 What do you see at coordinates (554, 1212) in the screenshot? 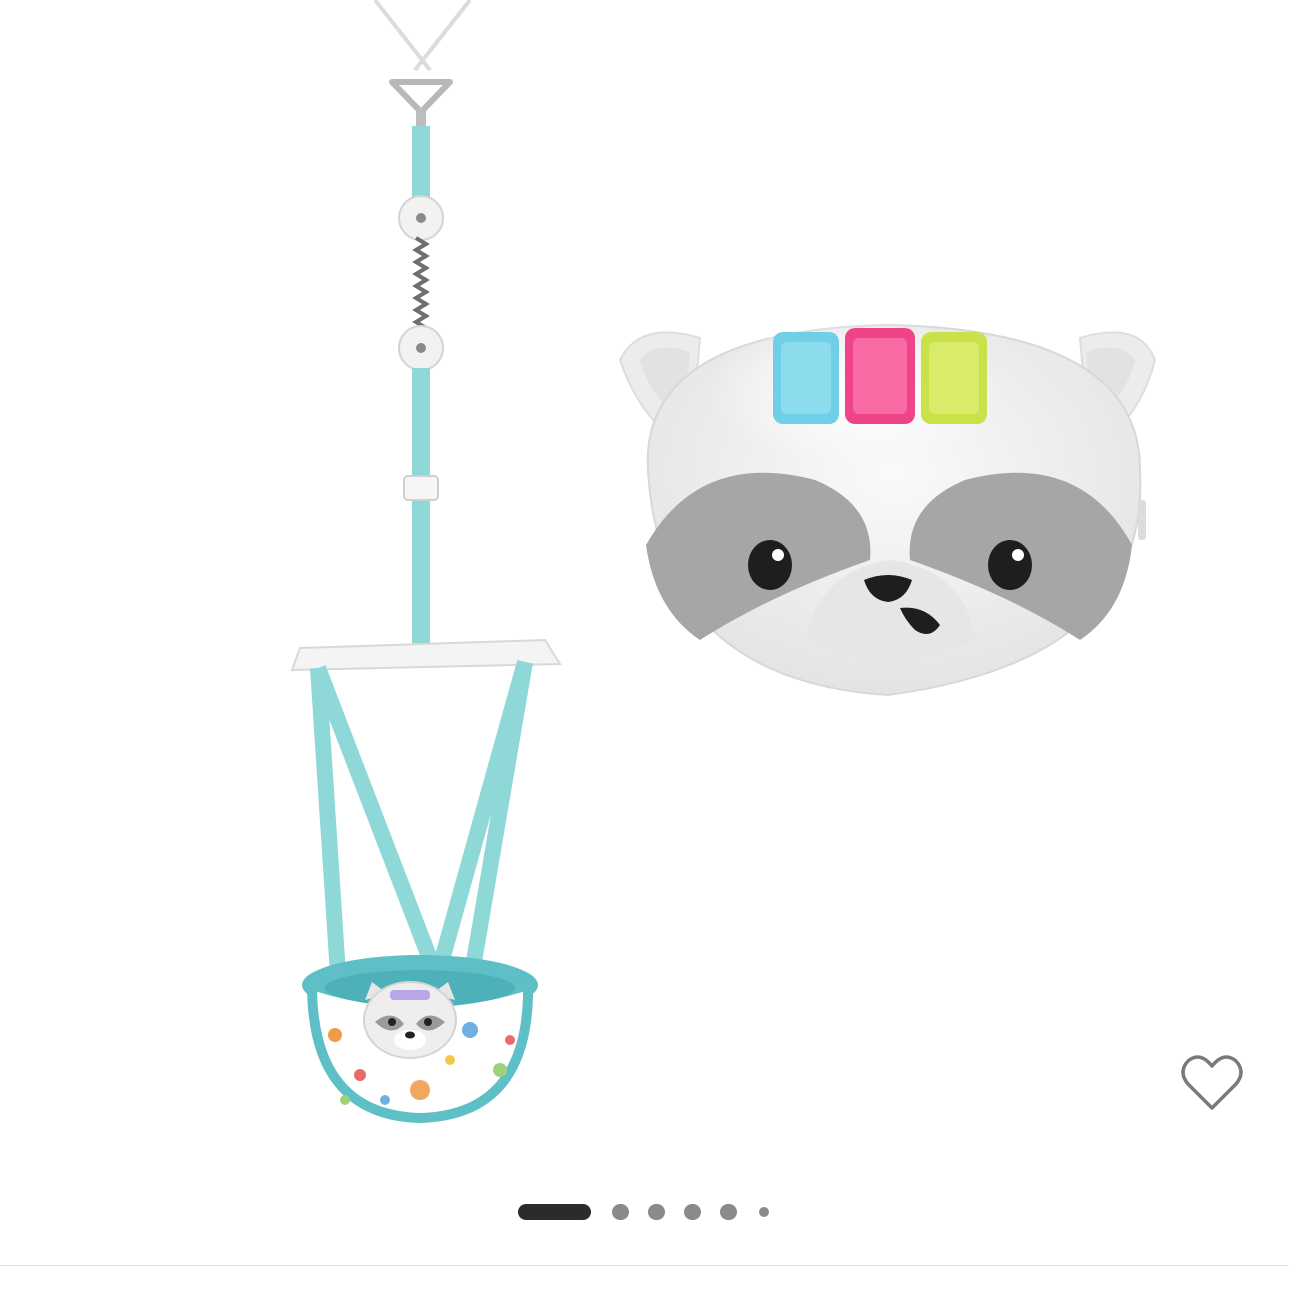
I see `pagination-dot-active` at bounding box center [554, 1212].